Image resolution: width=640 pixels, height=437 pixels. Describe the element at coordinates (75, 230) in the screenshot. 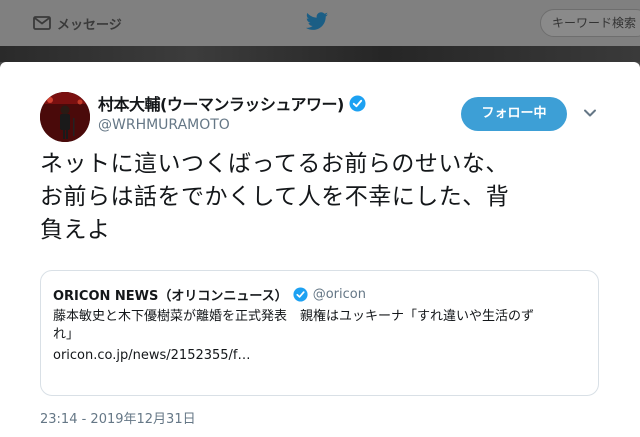

I see `tweet-text-line: 負えよ` at that location.